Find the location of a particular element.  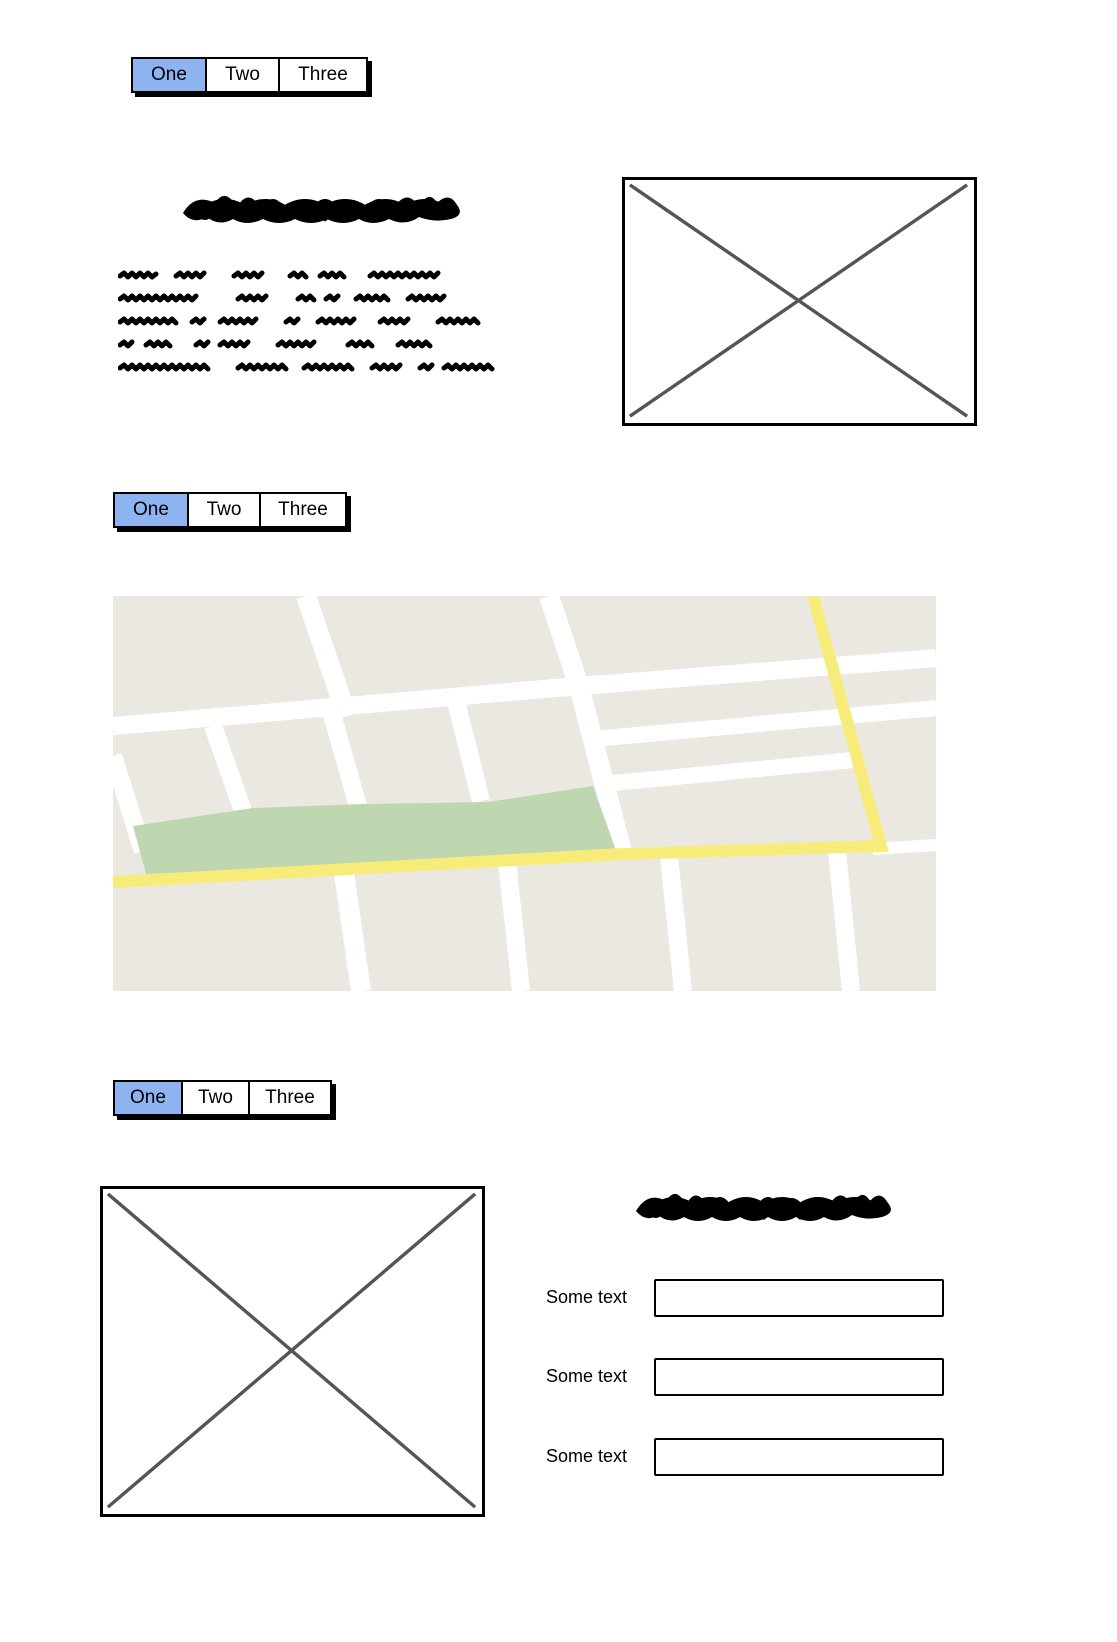

image-placeholder-top is located at coordinates (799, 301).